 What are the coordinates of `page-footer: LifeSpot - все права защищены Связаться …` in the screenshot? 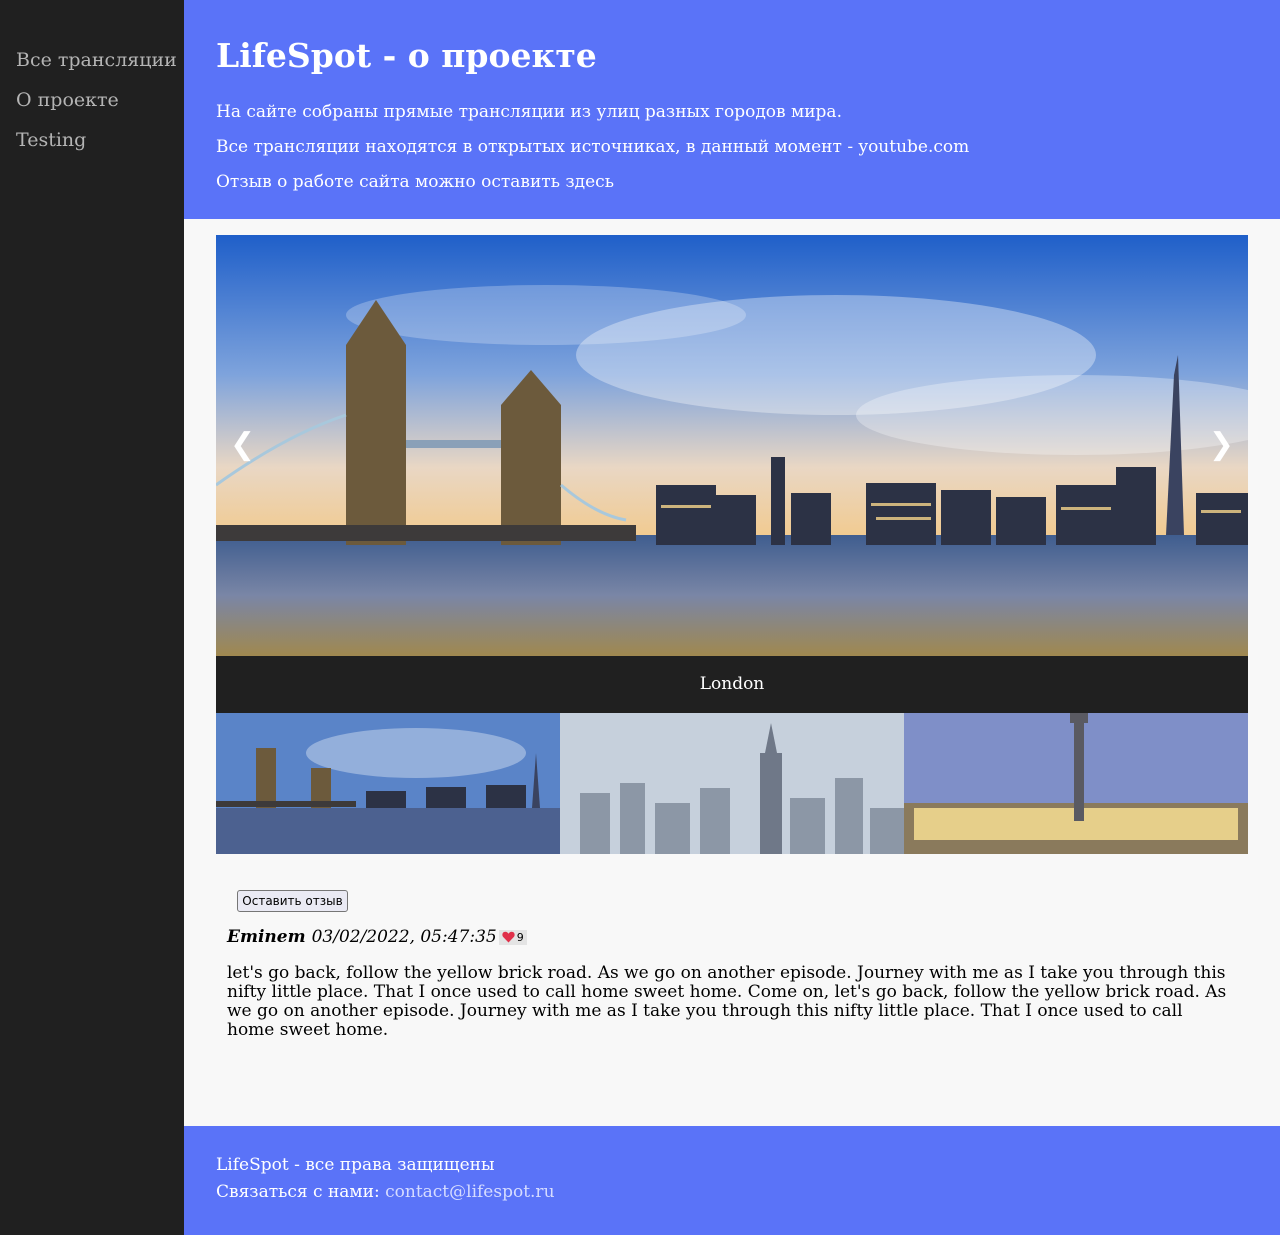 It's located at (732, 1180).